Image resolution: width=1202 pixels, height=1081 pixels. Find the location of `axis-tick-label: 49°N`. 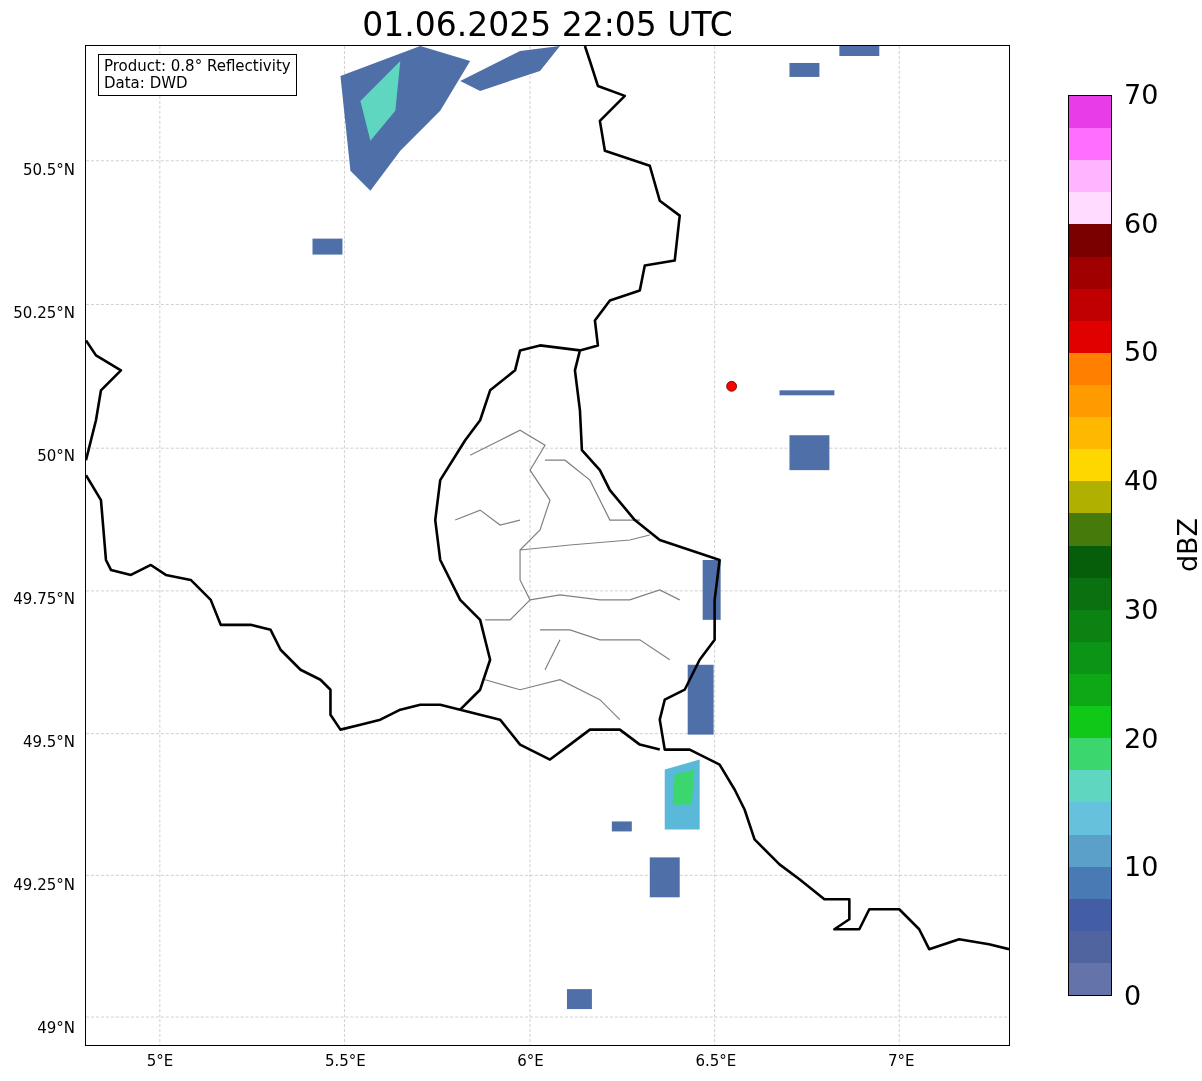

axis-tick-label: 49°N is located at coordinates (56, 1028).